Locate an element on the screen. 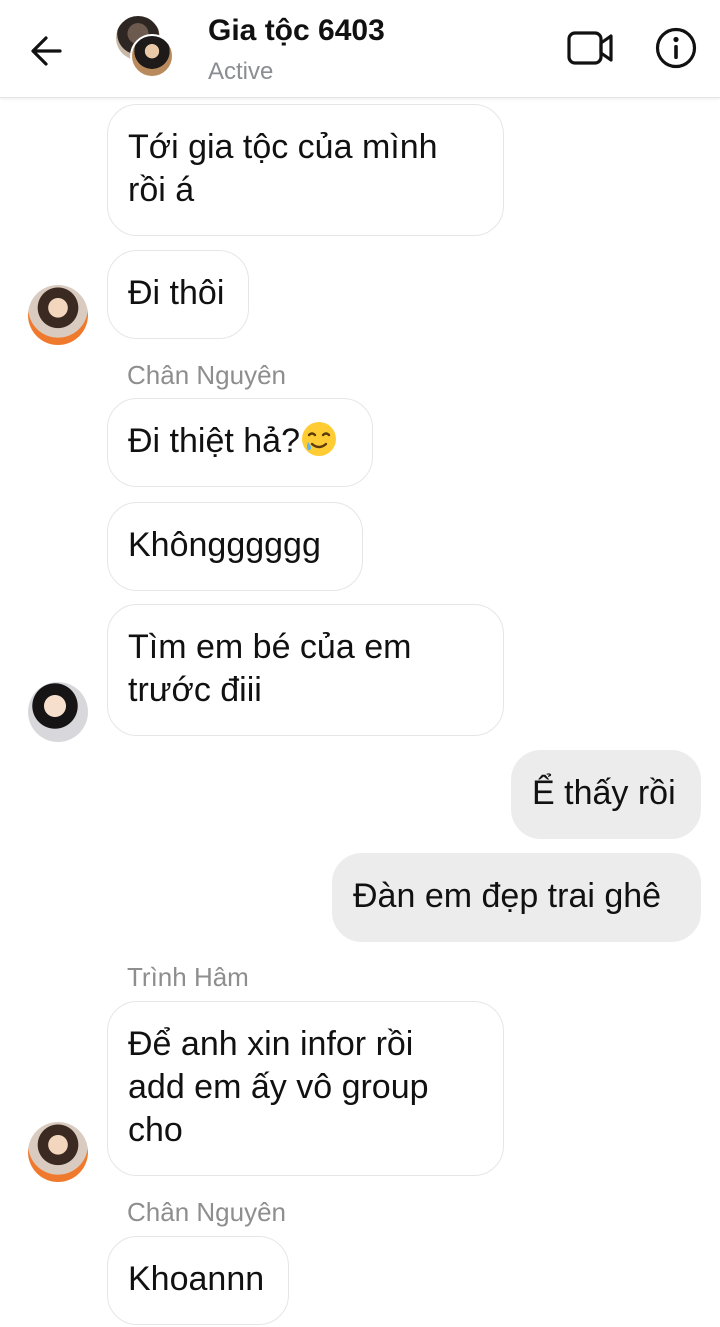 The image size is (720, 1327). message-bubble: Tới gia tộc của mình rồi á is located at coordinates (305, 170).